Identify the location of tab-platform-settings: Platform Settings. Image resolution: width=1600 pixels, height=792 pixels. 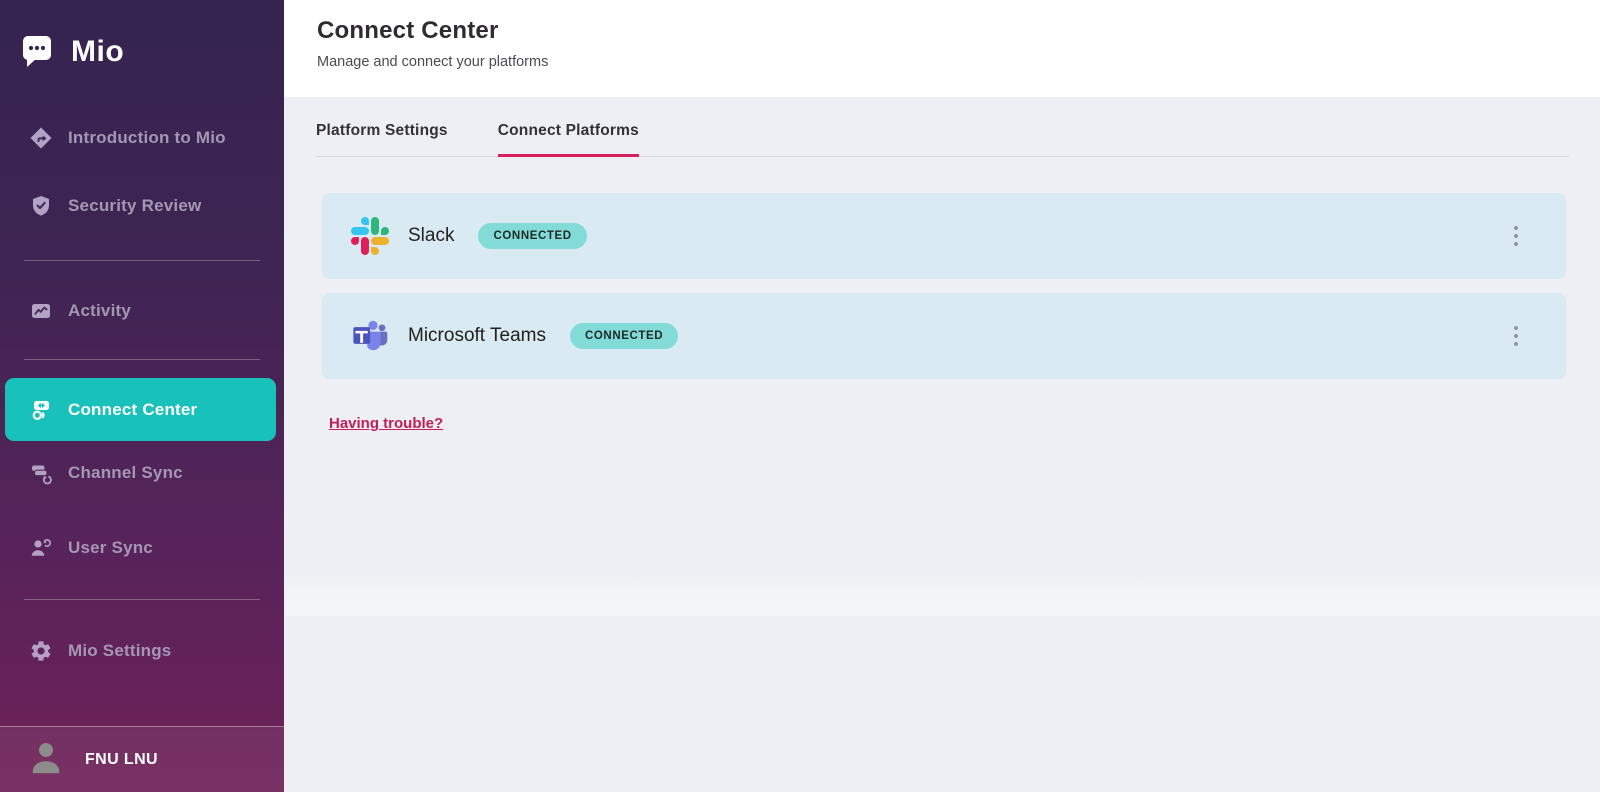
(382, 139).